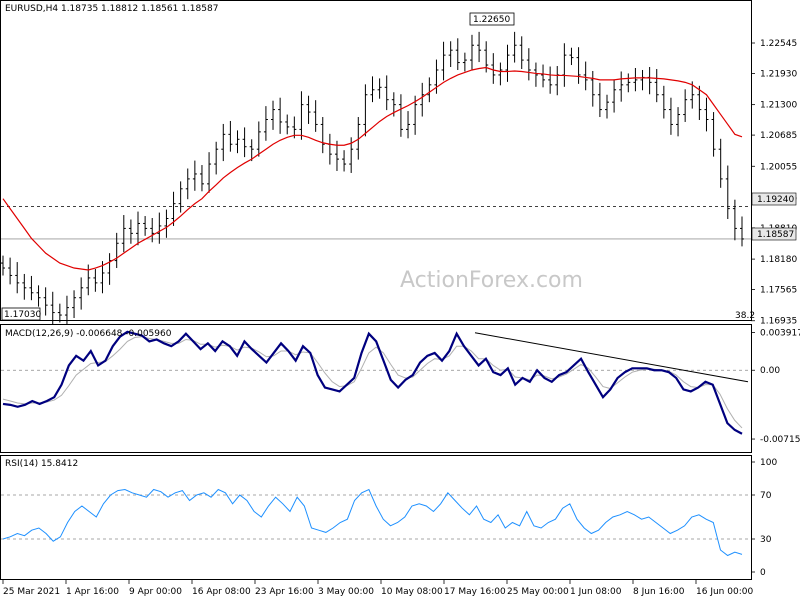 This screenshot has height=600, width=800. I want to click on macd-signal-line, so click(372, 382).